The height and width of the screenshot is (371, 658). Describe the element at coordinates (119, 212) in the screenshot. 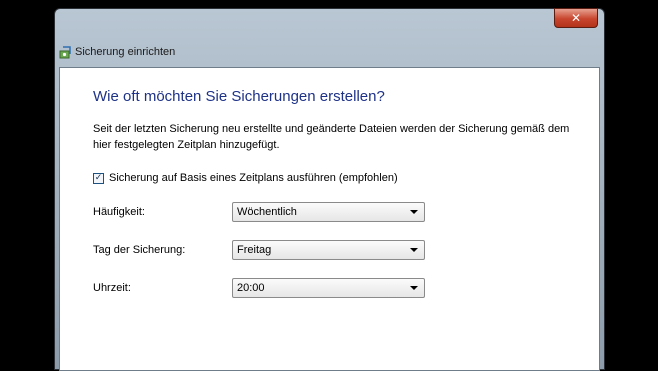

I see `frequency-label: Häufigkeit:` at that location.